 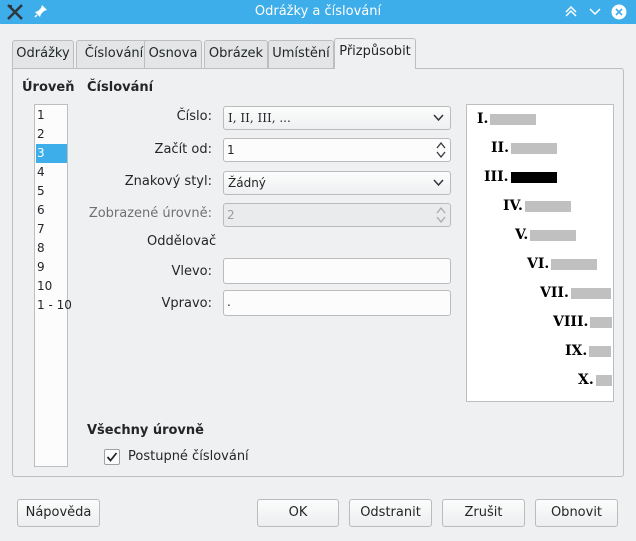 I want to click on window-title: Odrážky a číslování, so click(x=318, y=11).